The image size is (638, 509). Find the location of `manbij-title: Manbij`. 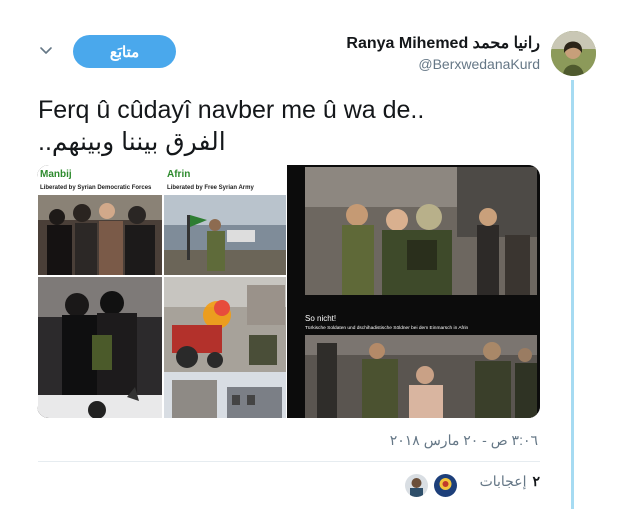

manbij-title: Manbij is located at coordinates (56, 174).